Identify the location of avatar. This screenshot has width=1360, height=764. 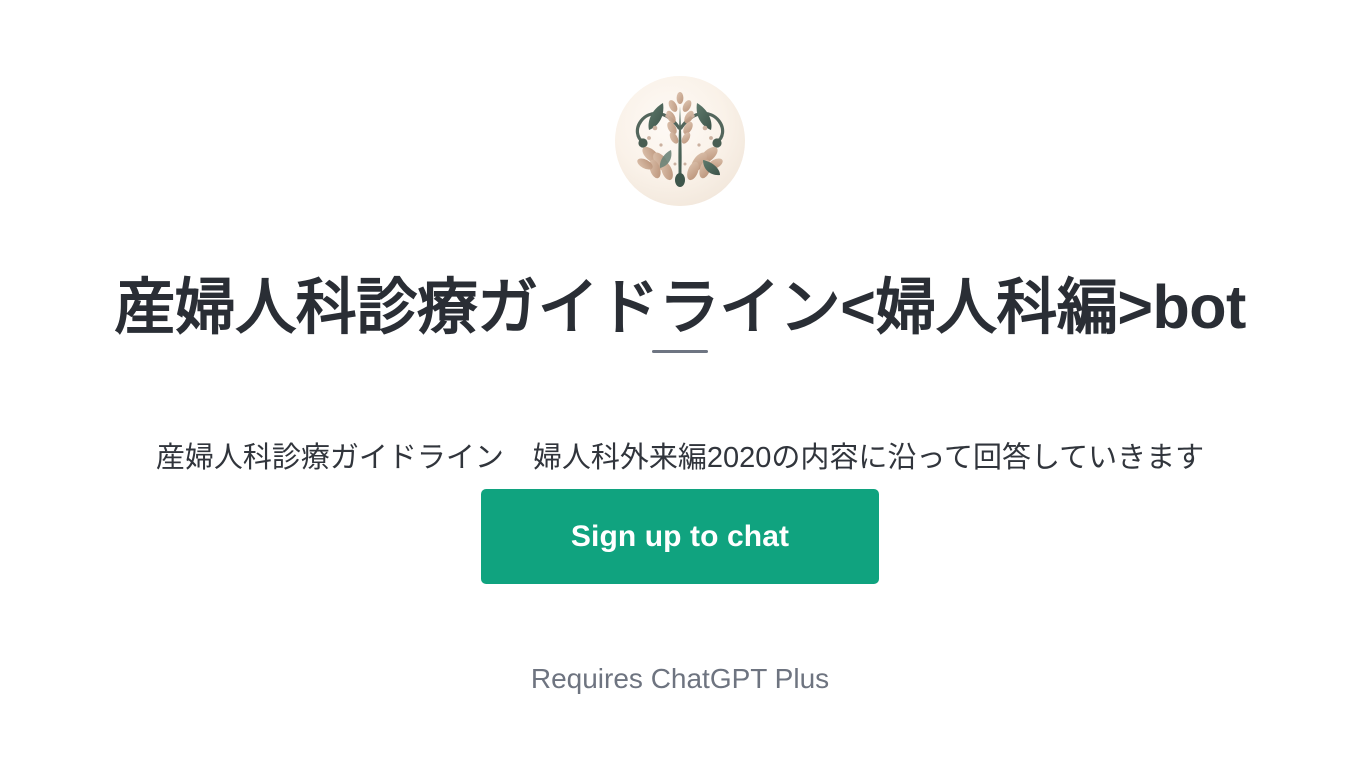
(680, 141).